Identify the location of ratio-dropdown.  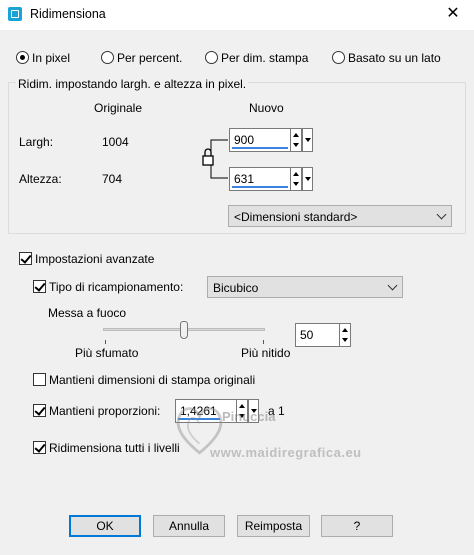
(253, 411).